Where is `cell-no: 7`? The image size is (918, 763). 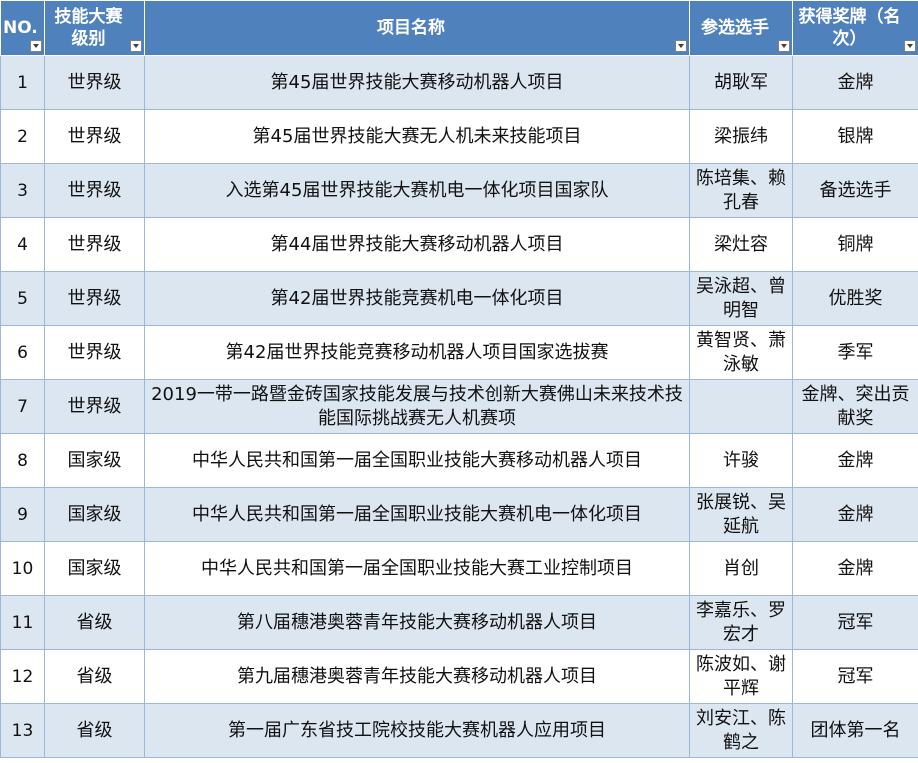 cell-no: 7 is located at coordinates (22, 406).